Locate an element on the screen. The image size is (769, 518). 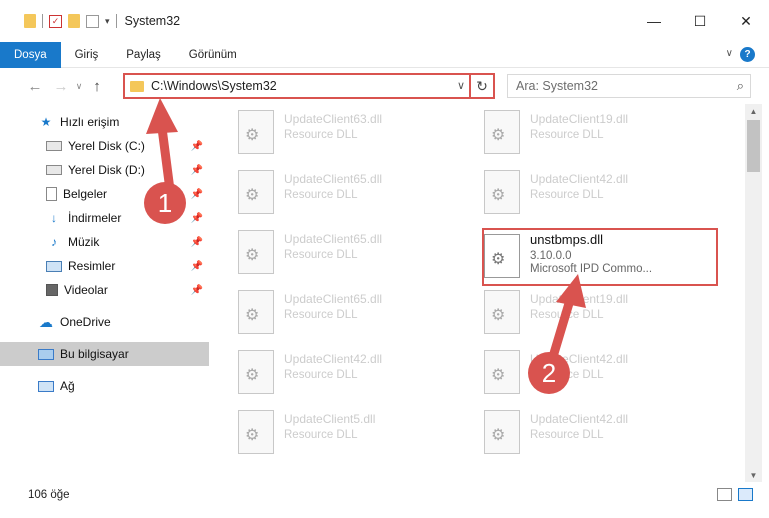
sidebar-item-label: Yerel Disk (C:) is located at coordinates (106, 146).